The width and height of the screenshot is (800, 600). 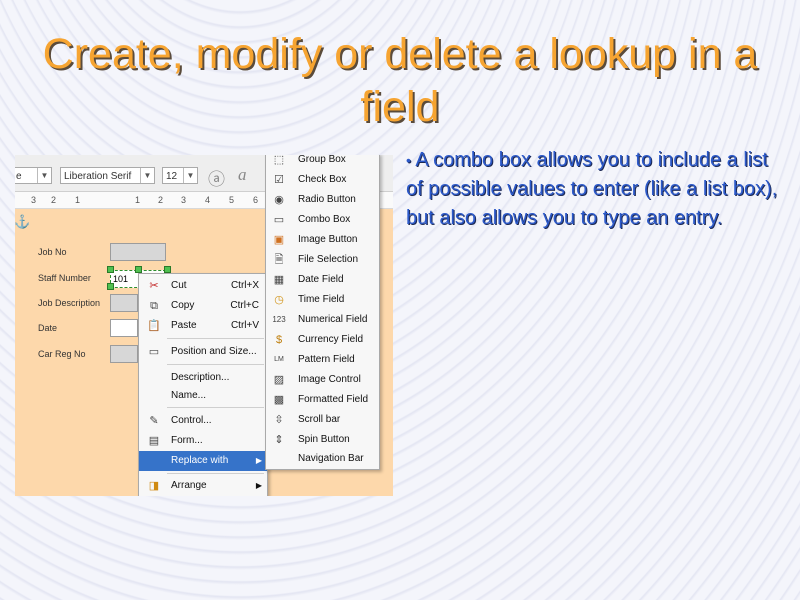 I want to click on form-label-date: Date, so click(x=48, y=328).